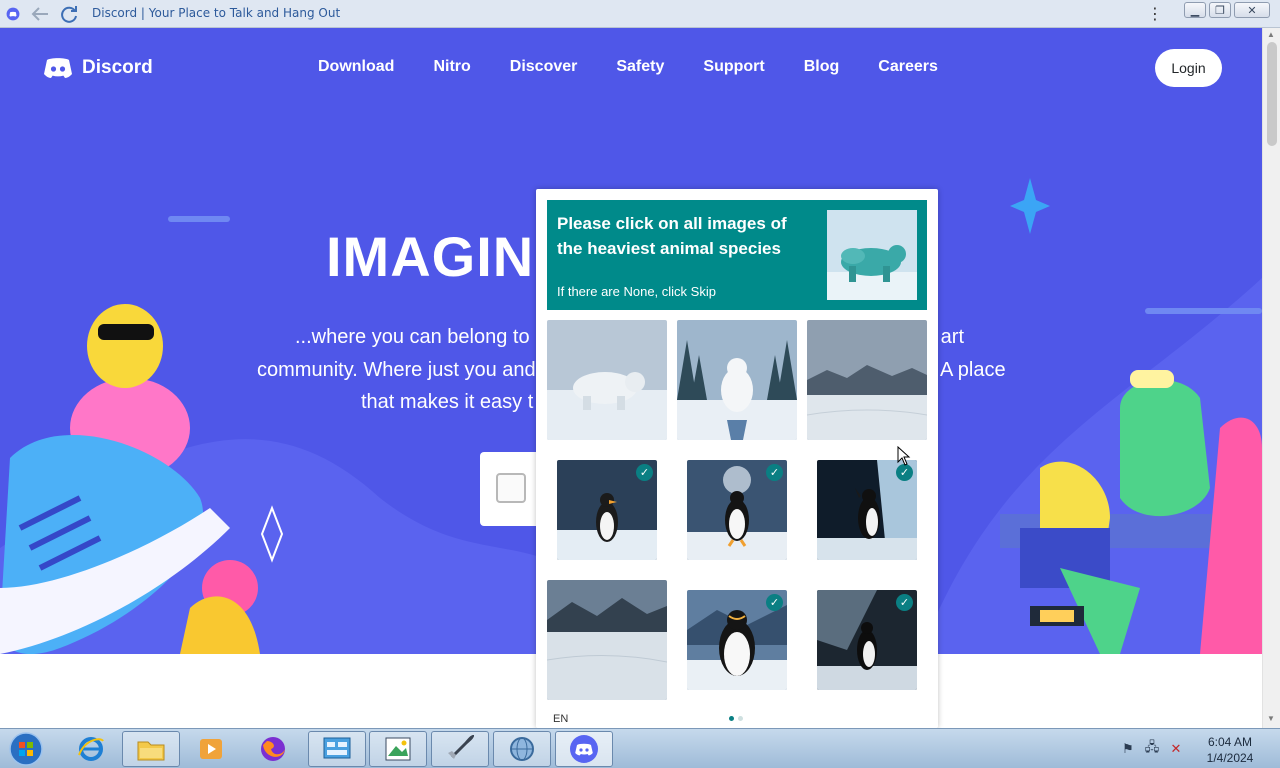 This screenshot has height=768, width=1280. What do you see at coordinates (421, 337) in the screenshot?
I see `hero-subline-1-left: ...where you can belong to a` at bounding box center [421, 337].